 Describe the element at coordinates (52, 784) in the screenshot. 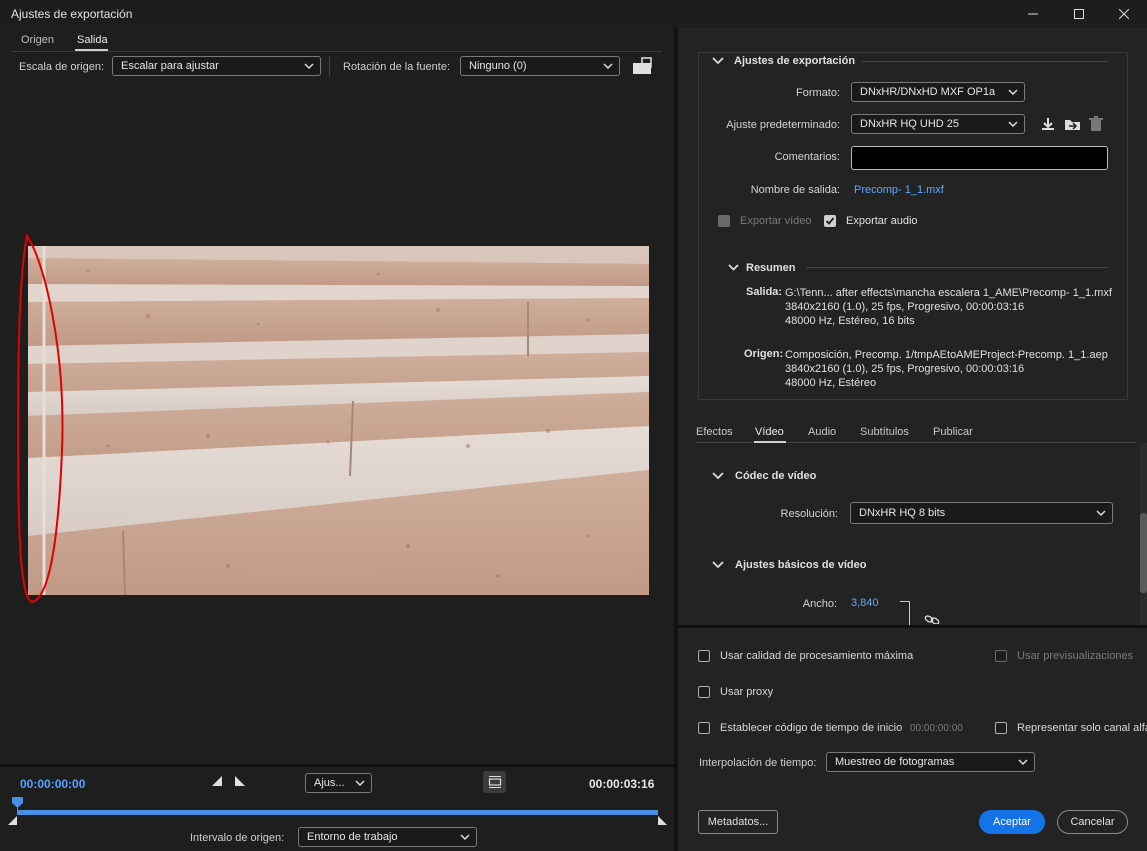

I see `timecode-start: 00:00:00:00` at that location.